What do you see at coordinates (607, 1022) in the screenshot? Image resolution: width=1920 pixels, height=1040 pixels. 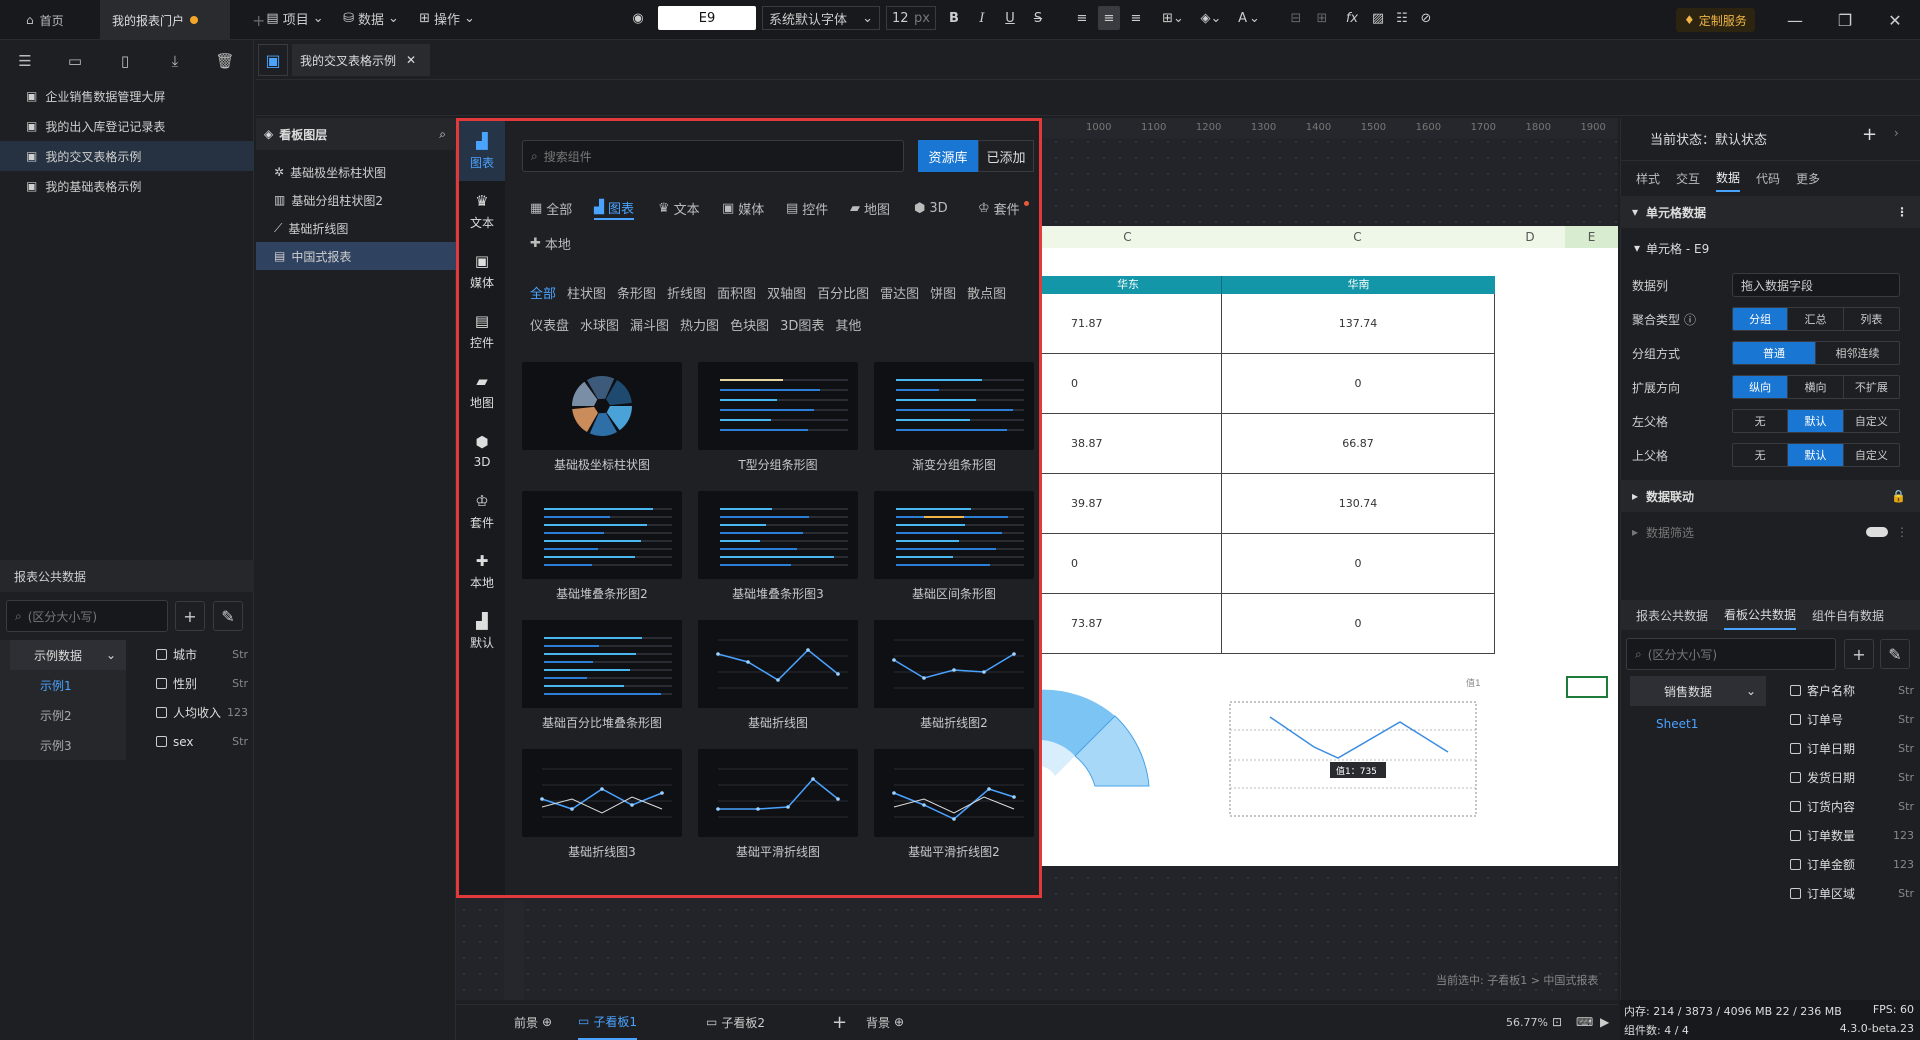 I see `tab-sub-board-1: ▭ 子看板1` at bounding box center [607, 1022].